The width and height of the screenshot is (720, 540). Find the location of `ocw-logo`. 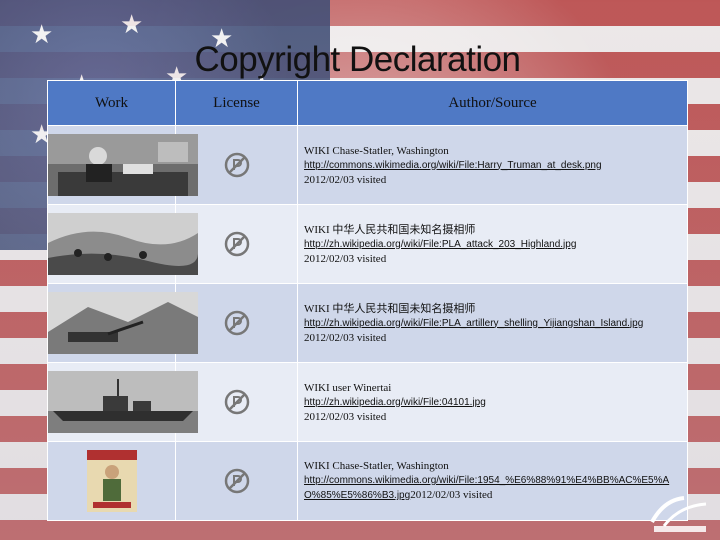

ocw-logo is located at coordinates (678, 514).